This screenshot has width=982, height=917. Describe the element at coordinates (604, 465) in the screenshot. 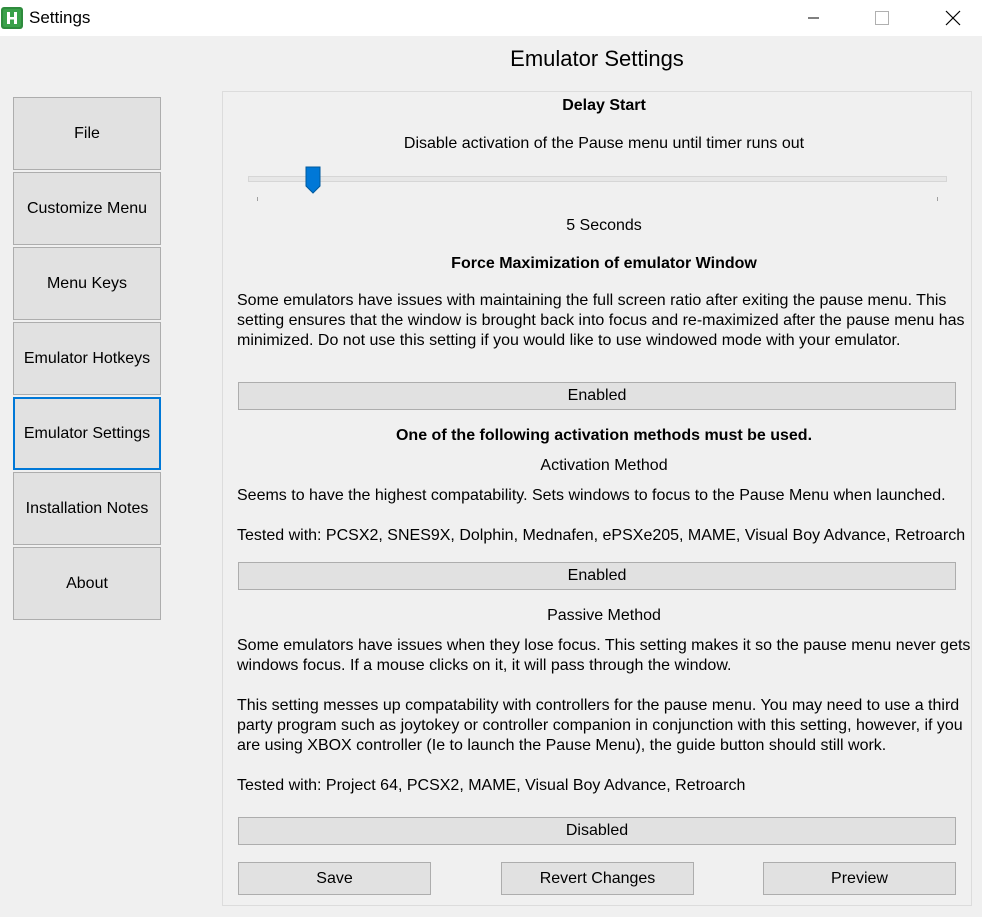

I see `activation-method-heading: Activation Method` at that location.